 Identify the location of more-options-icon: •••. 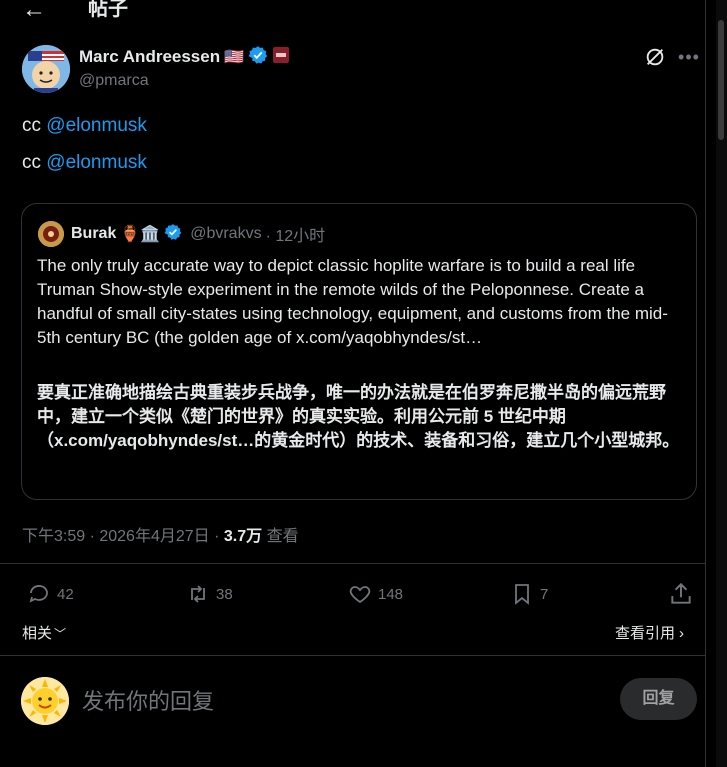
(689, 57).